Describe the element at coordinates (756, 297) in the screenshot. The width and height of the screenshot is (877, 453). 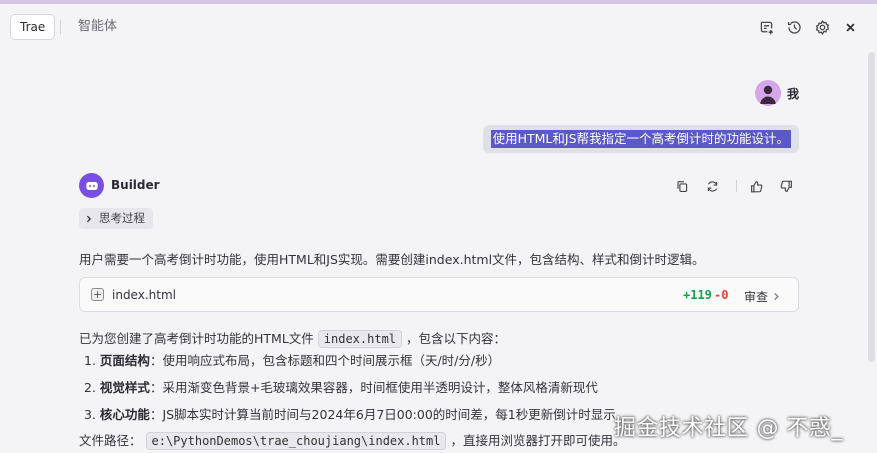
I see `review-label: 审查` at that location.